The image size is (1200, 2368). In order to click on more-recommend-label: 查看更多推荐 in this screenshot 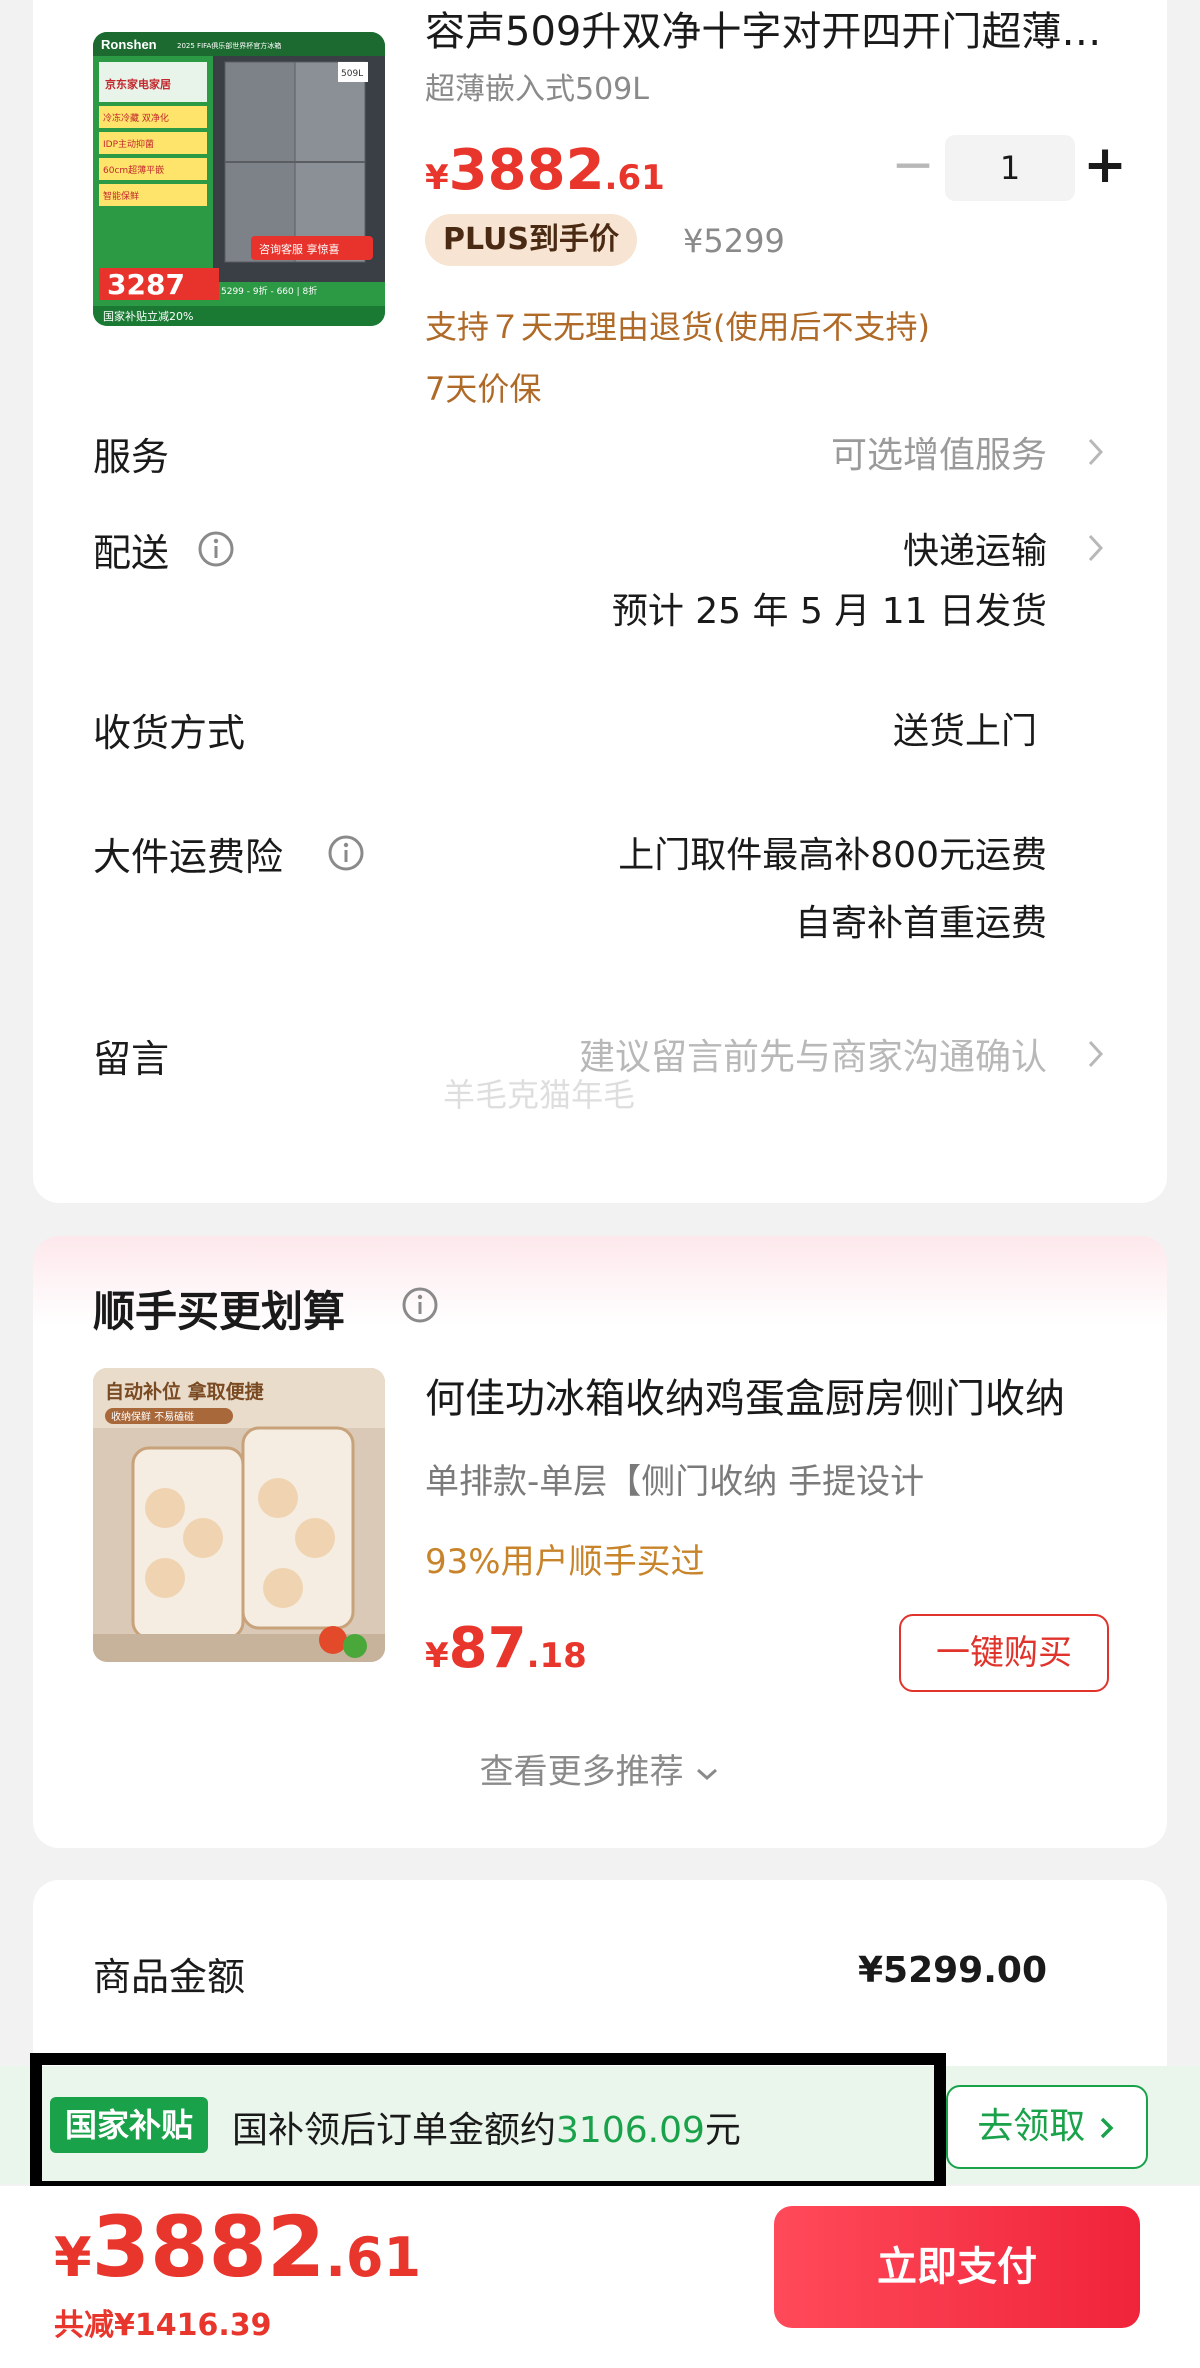, I will do `click(581, 1772)`.